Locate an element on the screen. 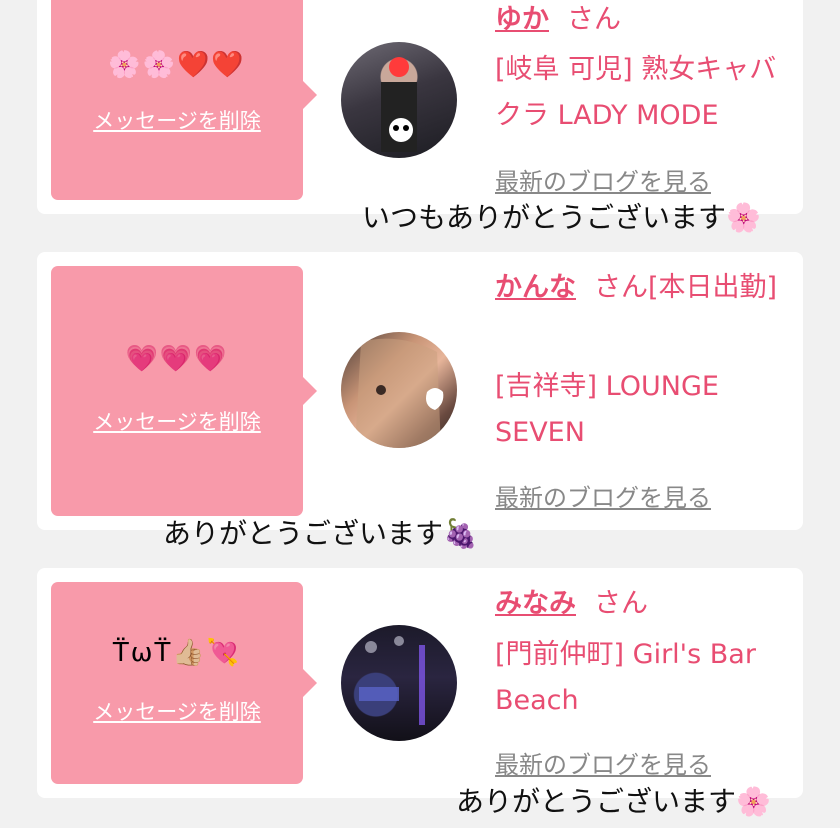 The width and height of the screenshot is (840, 828). message-bubble: 🌸🌸❤️❤️ メッセージを削除 is located at coordinates (184, 100).